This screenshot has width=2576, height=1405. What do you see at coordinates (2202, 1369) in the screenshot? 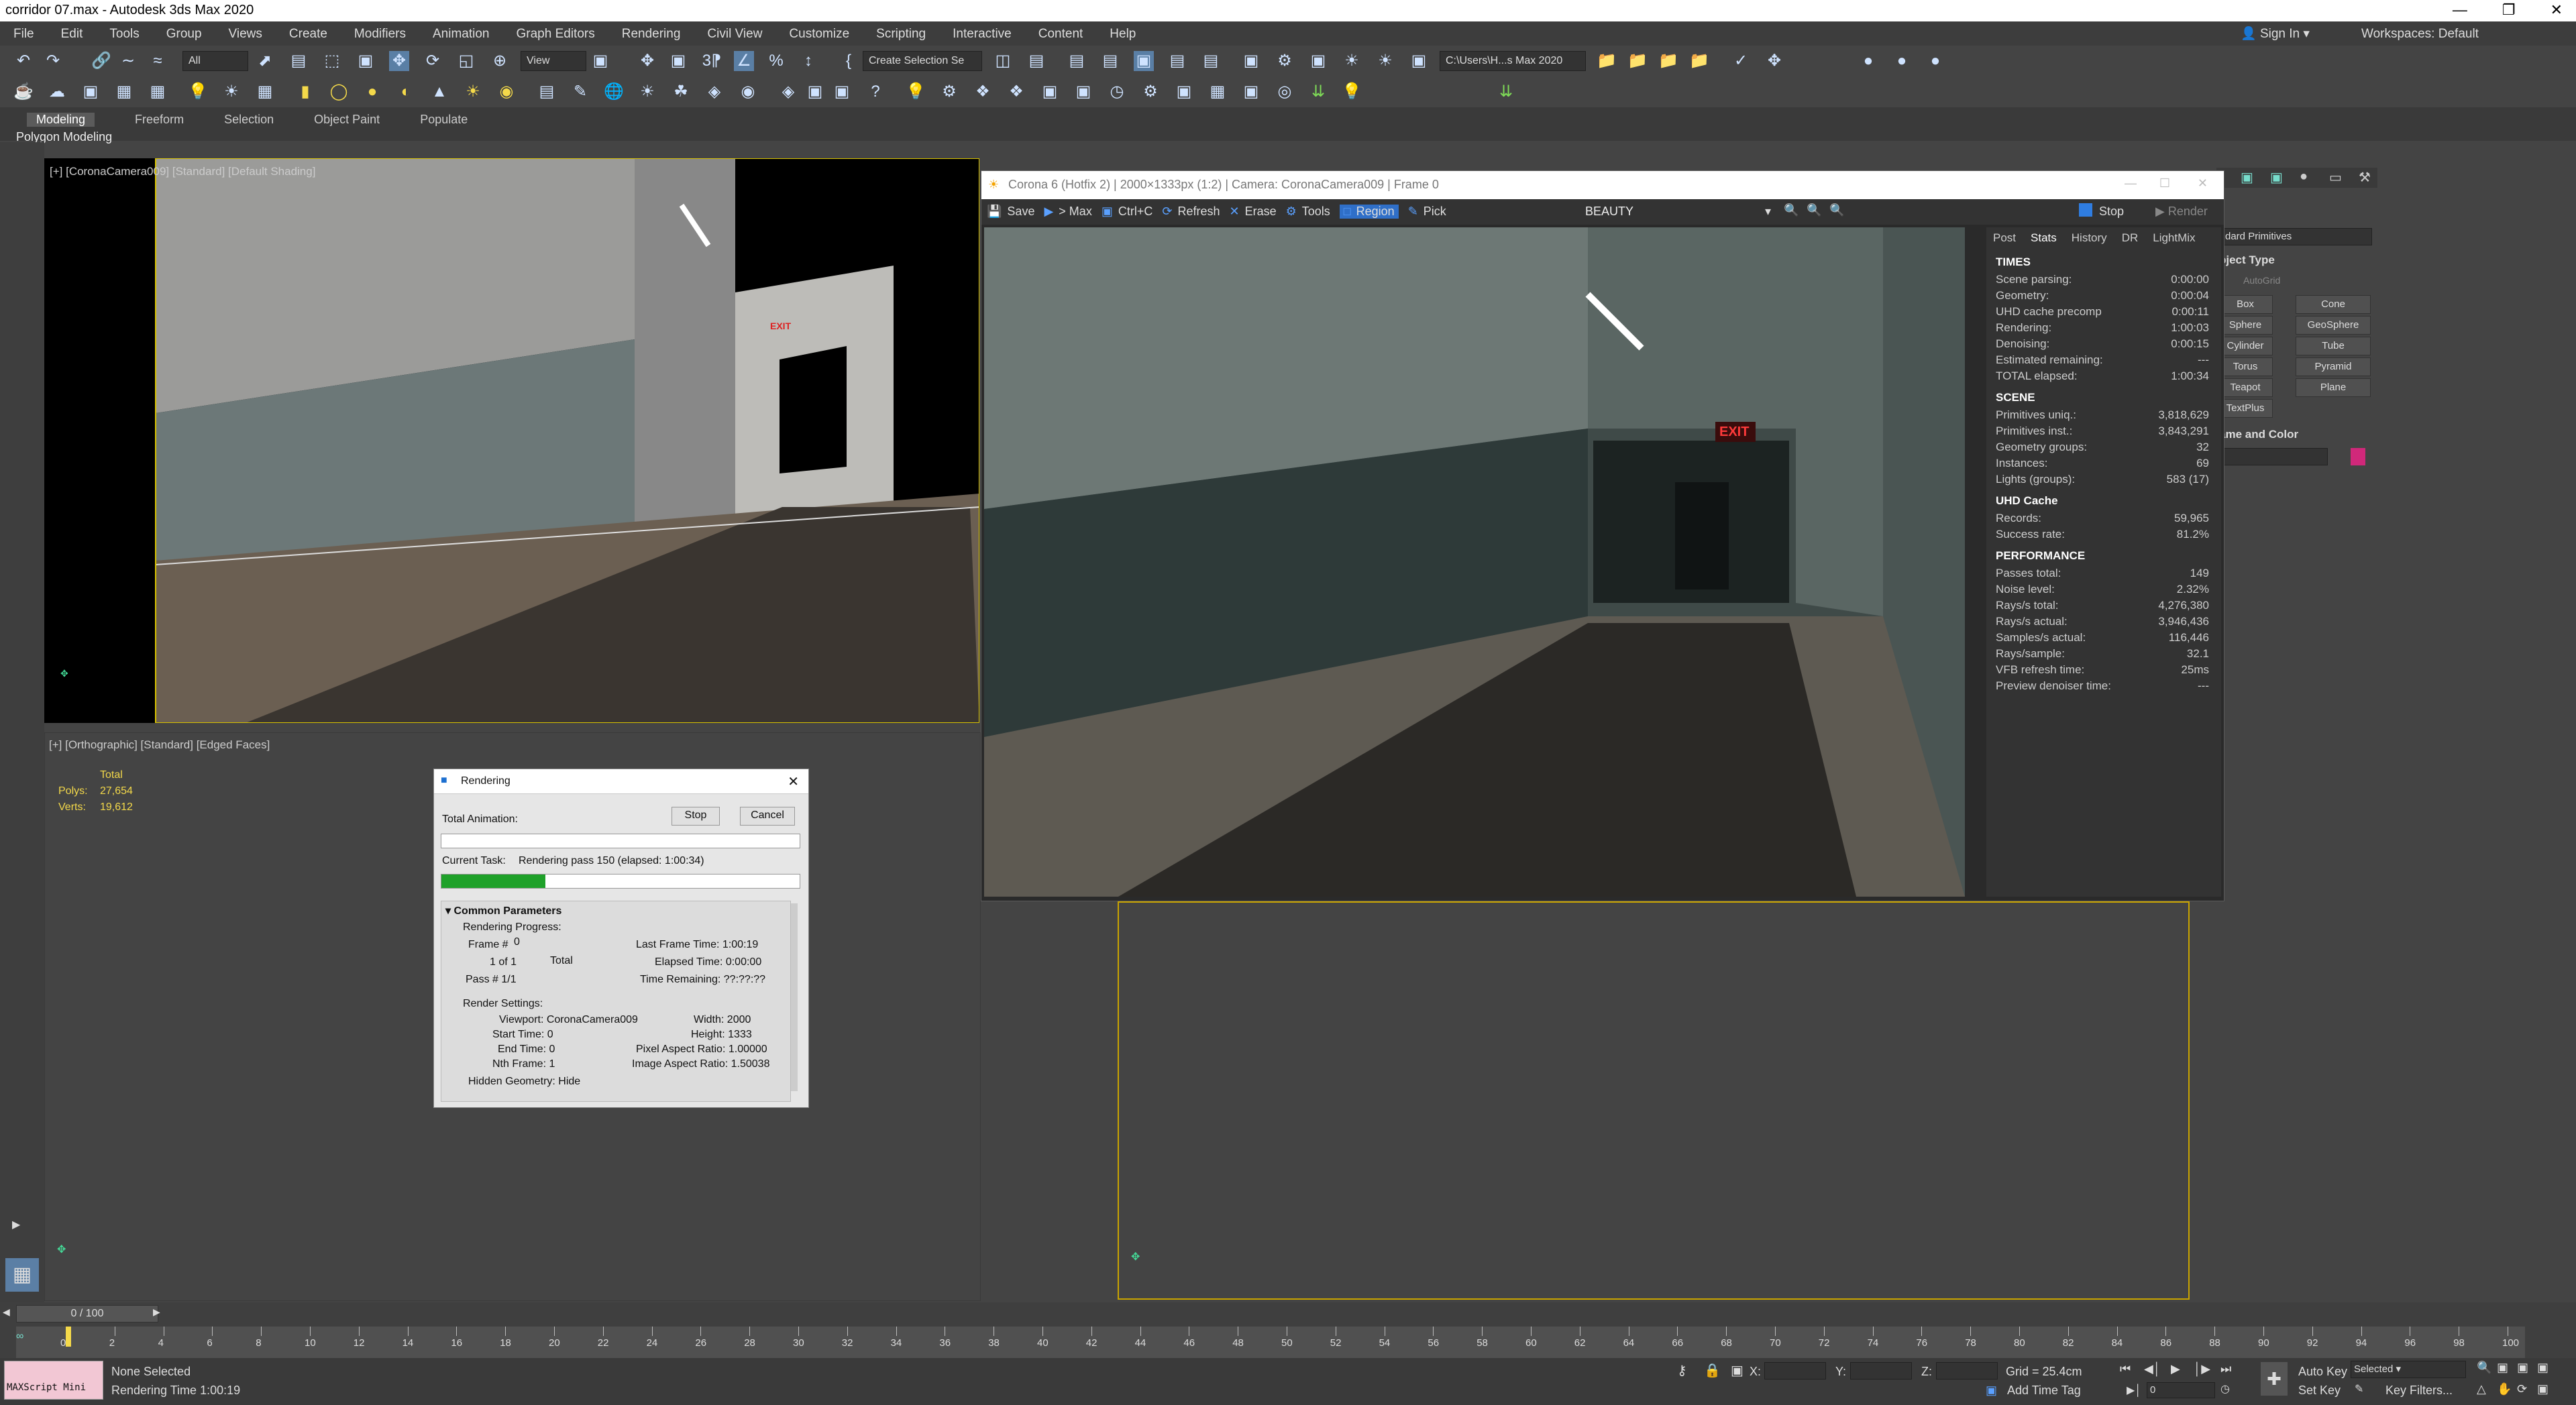
I see `next-frame-icon: │▶` at bounding box center [2202, 1369].